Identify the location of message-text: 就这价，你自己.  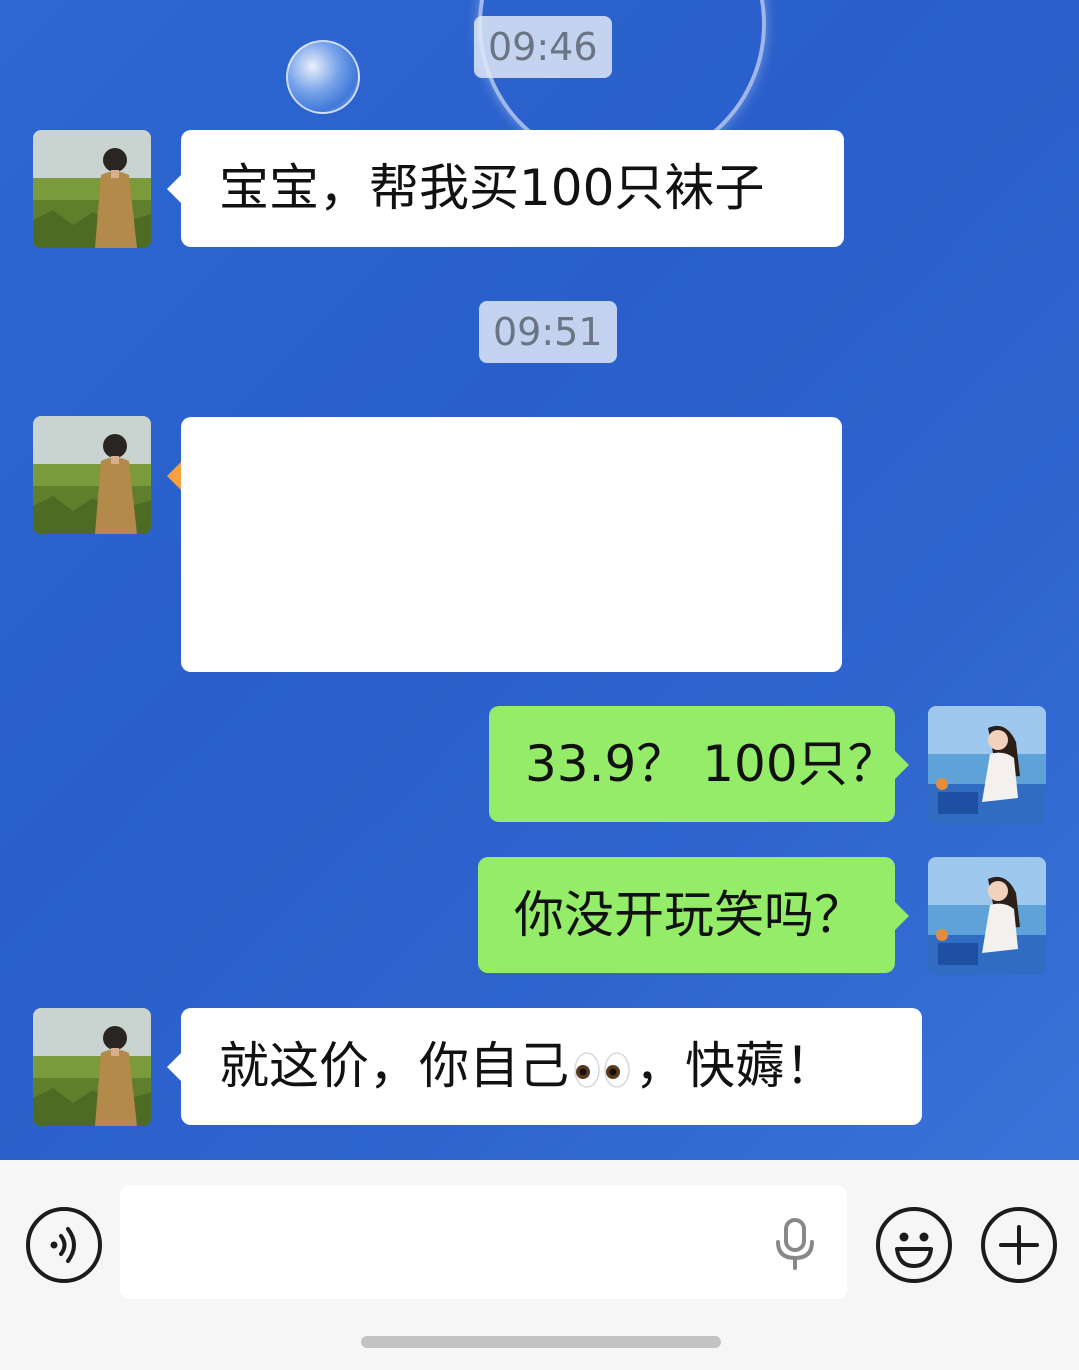
(394, 1066).